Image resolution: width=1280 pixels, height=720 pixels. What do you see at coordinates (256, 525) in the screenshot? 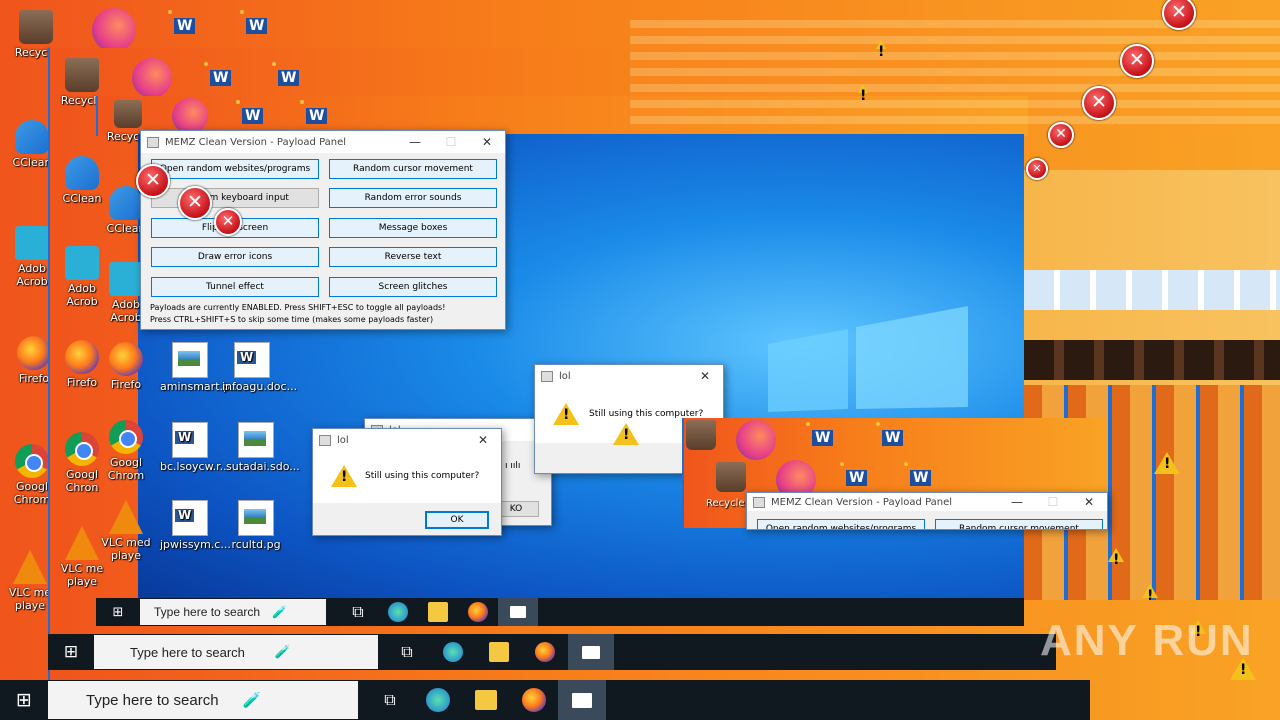
I see `file-icon: rcultd.pg` at bounding box center [256, 525].